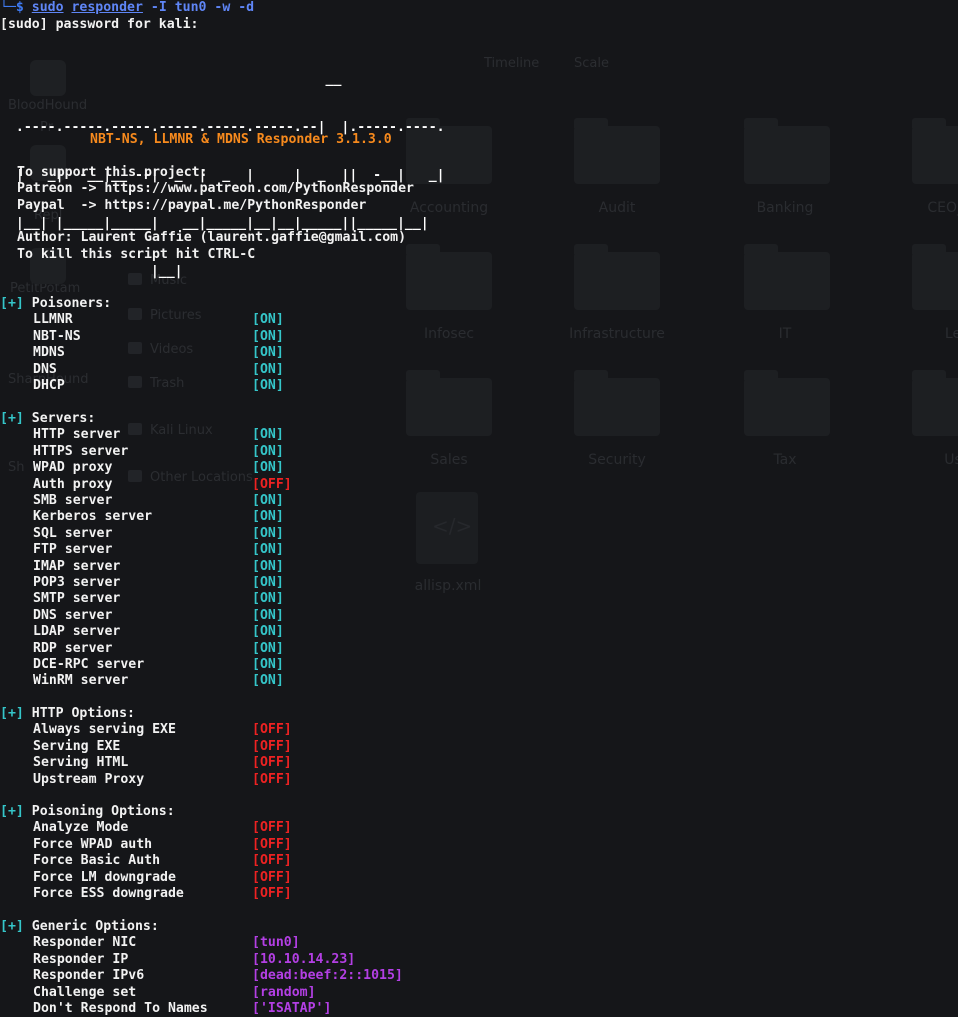 This screenshot has height=1017, width=958. Describe the element at coordinates (120, 1008) in the screenshot. I see `option-label: Don't Respond To Names` at that location.